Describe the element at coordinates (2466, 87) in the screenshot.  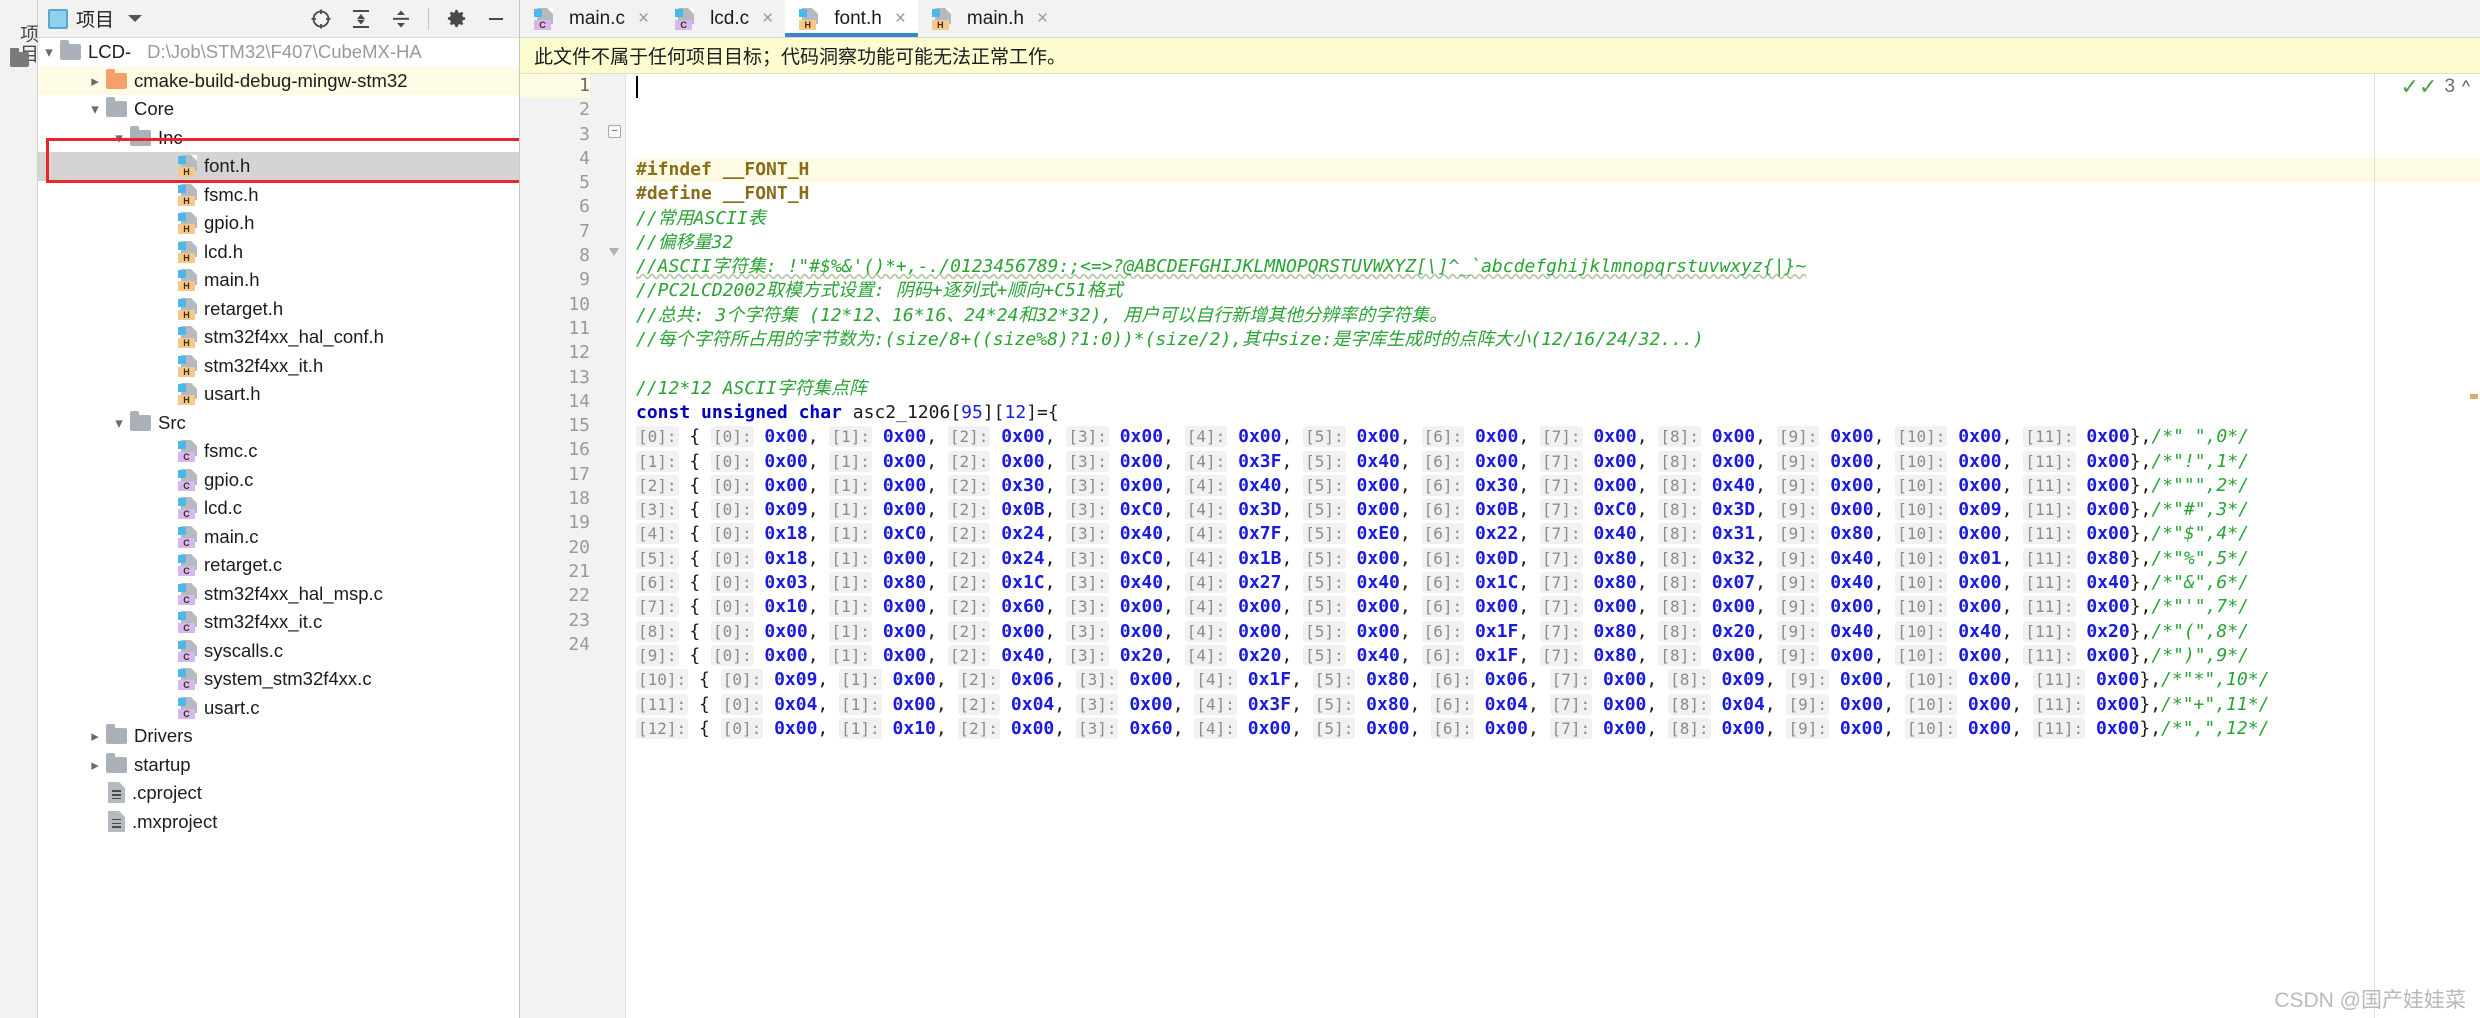
I see `chevron-up-icon: ^` at that location.